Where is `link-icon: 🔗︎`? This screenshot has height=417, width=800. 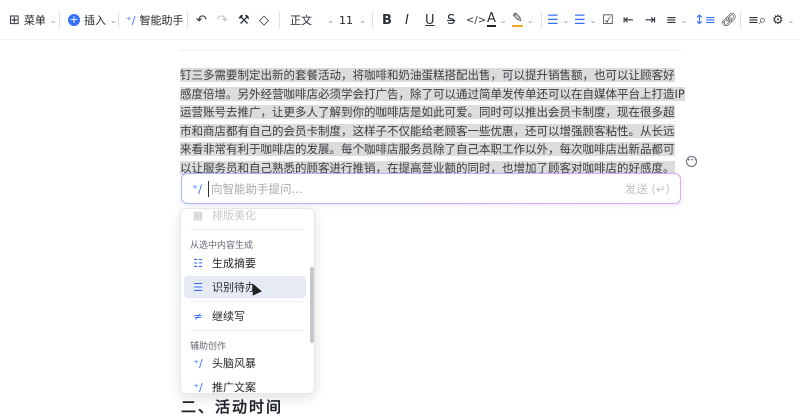 link-icon: 🔗︎ is located at coordinates (729, 20).